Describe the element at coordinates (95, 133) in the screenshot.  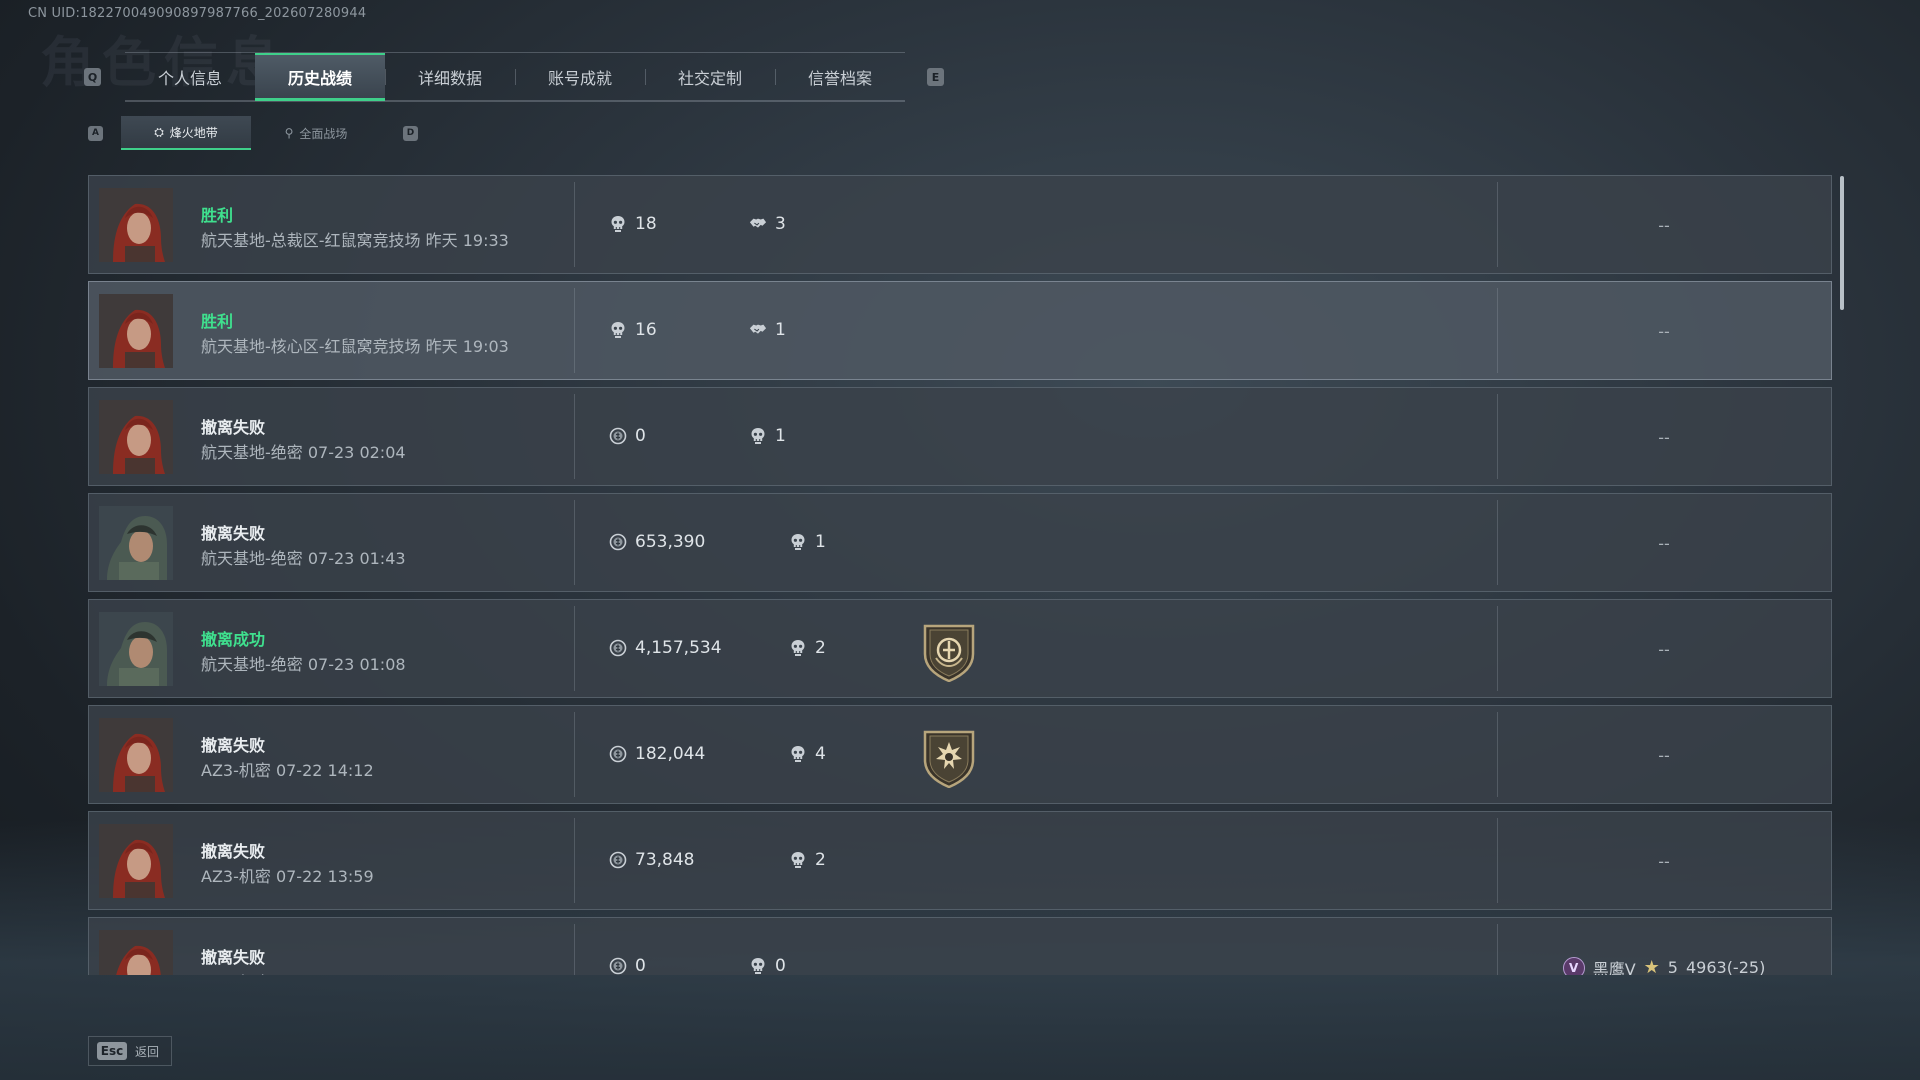
I see `prev-mode-key: A` at that location.